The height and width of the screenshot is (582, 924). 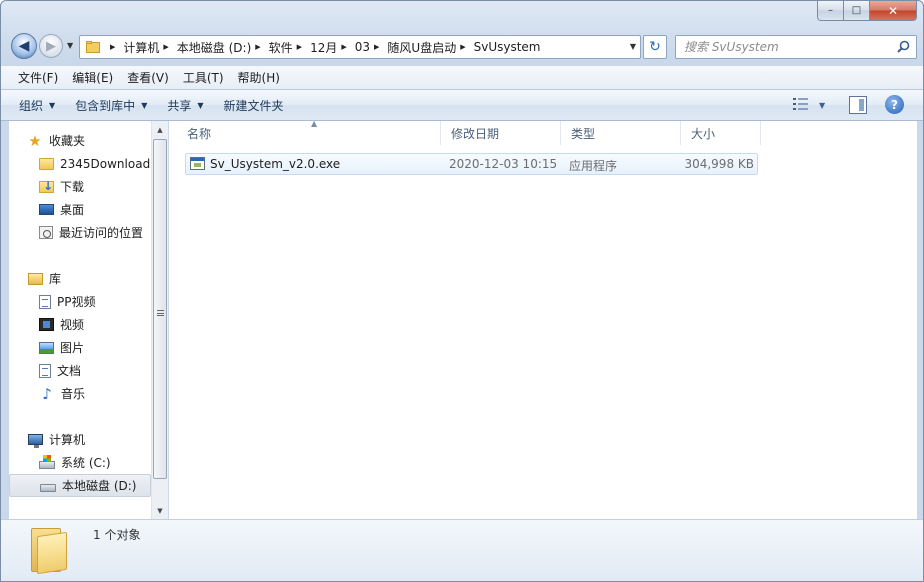 What do you see at coordinates (72, 210) in the screenshot?
I see `sidebar-item-label: 桌面` at bounding box center [72, 210].